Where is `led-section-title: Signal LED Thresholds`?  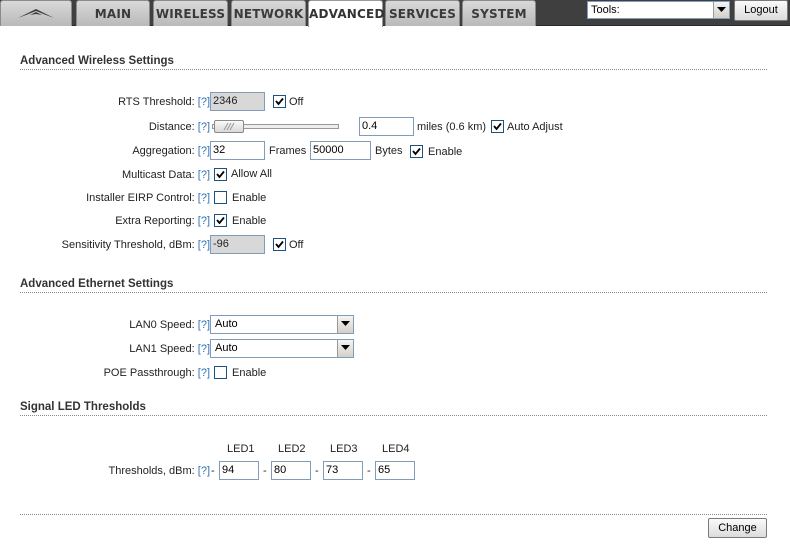
led-section-title: Signal LED Thresholds is located at coordinates (393, 408).